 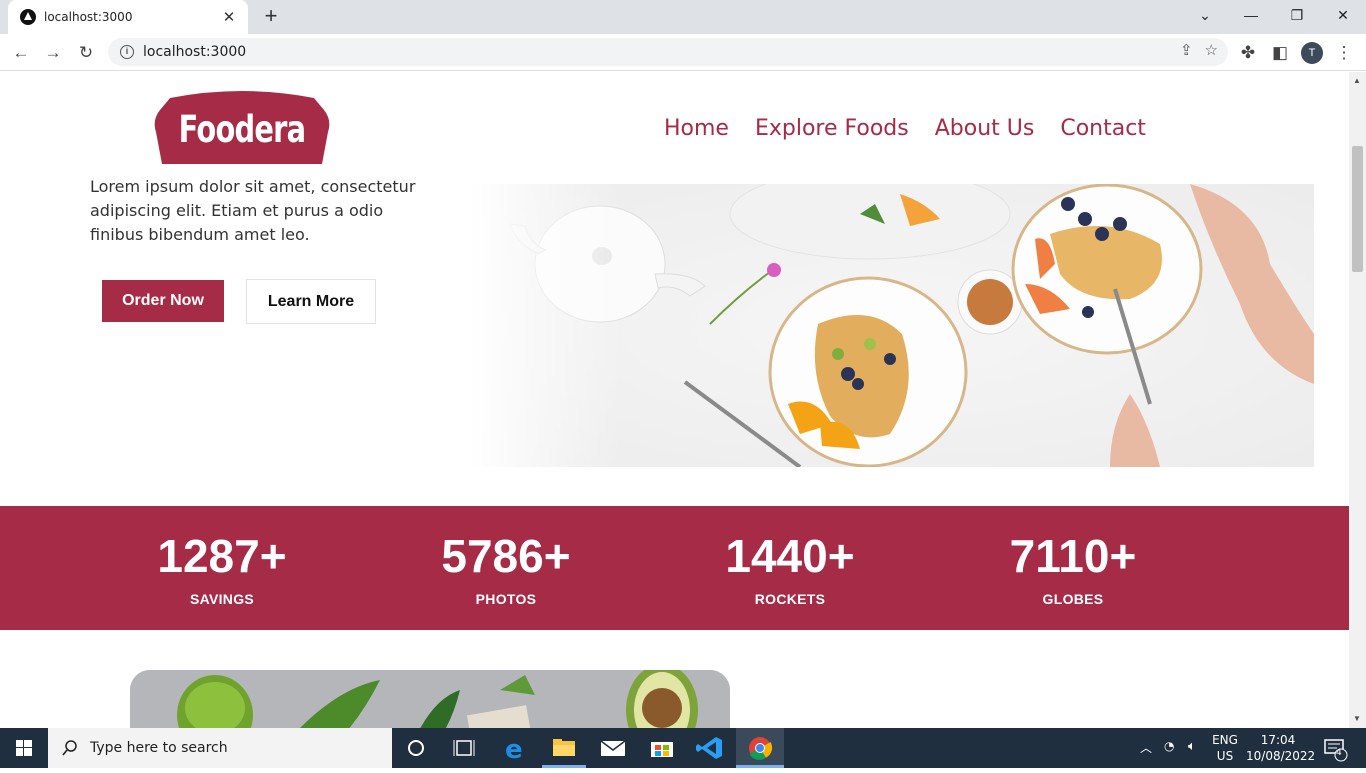 What do you see at coordinates (86, 53) in the screenshot?
I see `reload-icon: ↻` at bounding box center [86, 53].